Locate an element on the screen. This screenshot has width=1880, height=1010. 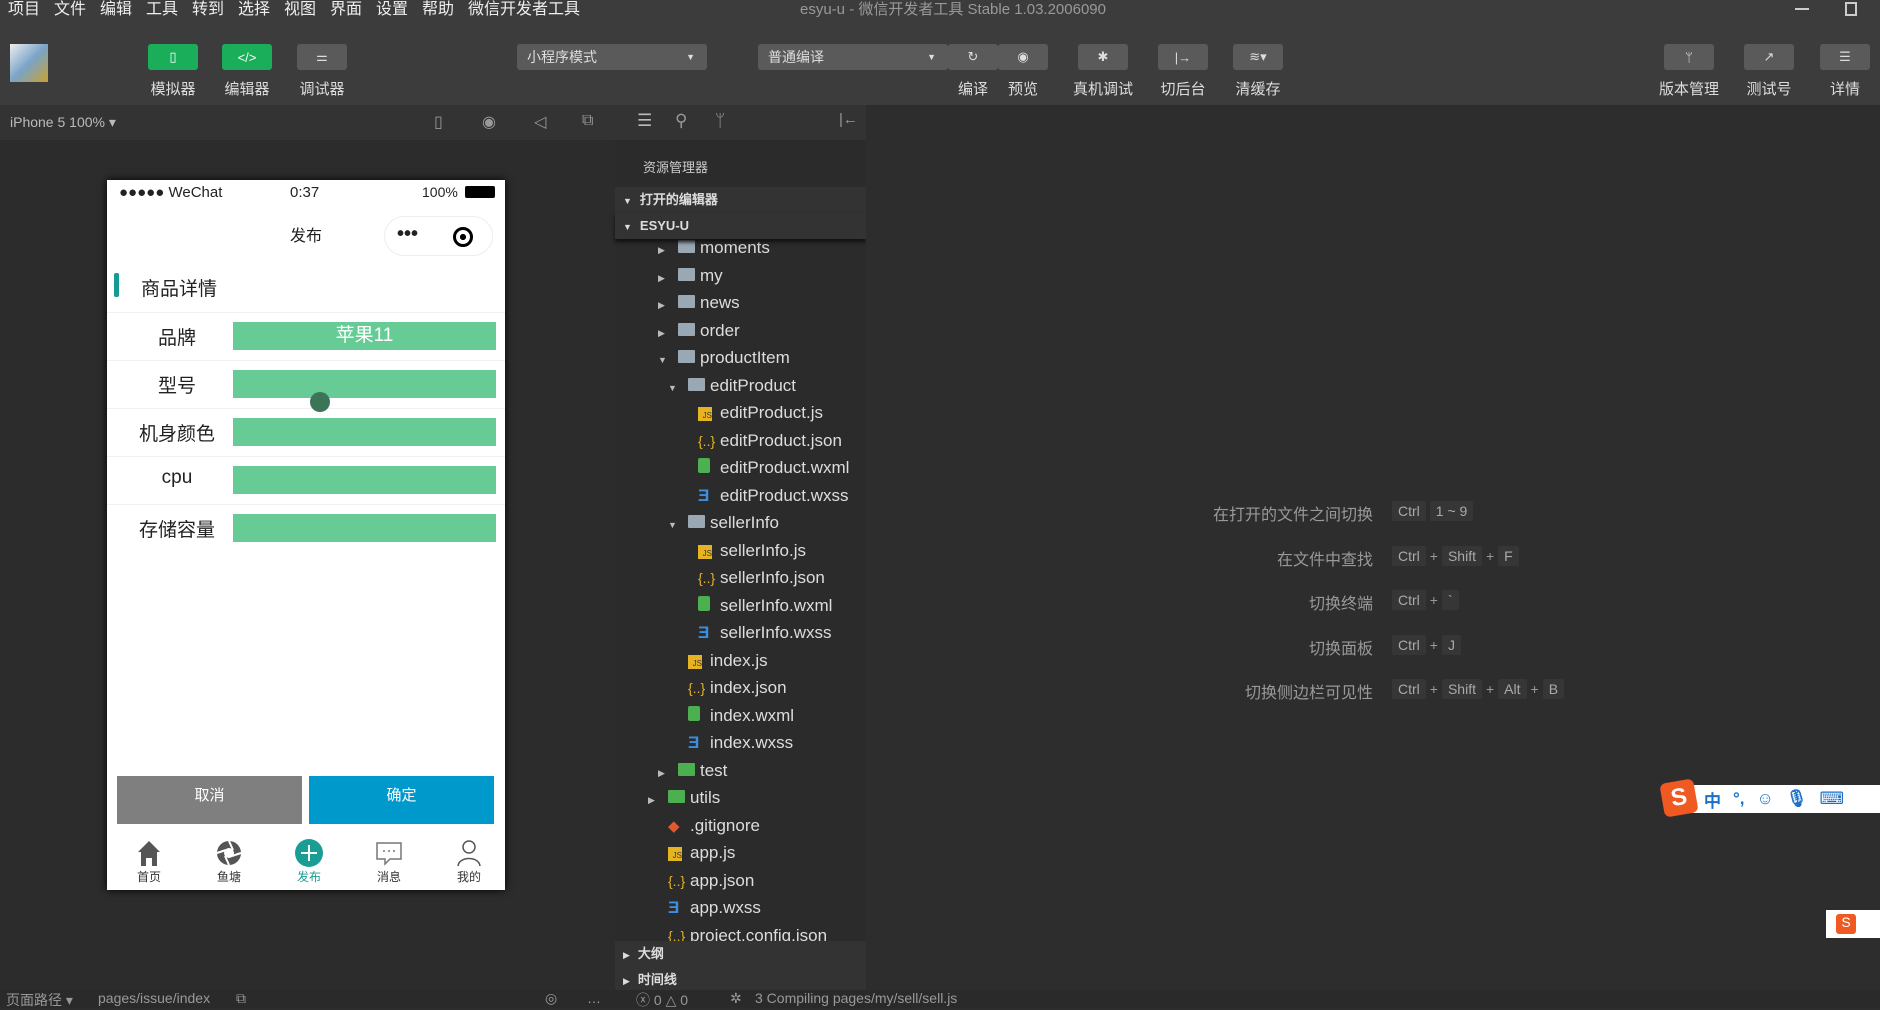
branch-icon: ᛘ is located at coordinates (720, 121).